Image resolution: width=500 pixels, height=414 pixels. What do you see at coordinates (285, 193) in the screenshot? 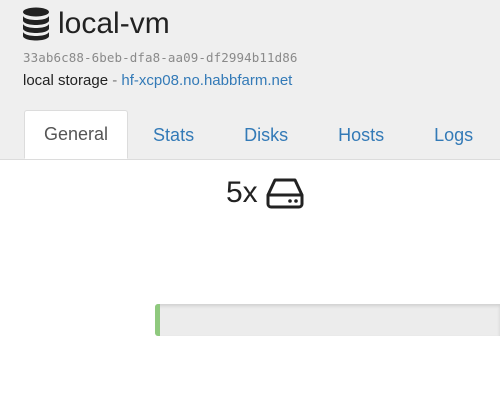
I see `hard-drive-icon` at bounding box center [285, 193].